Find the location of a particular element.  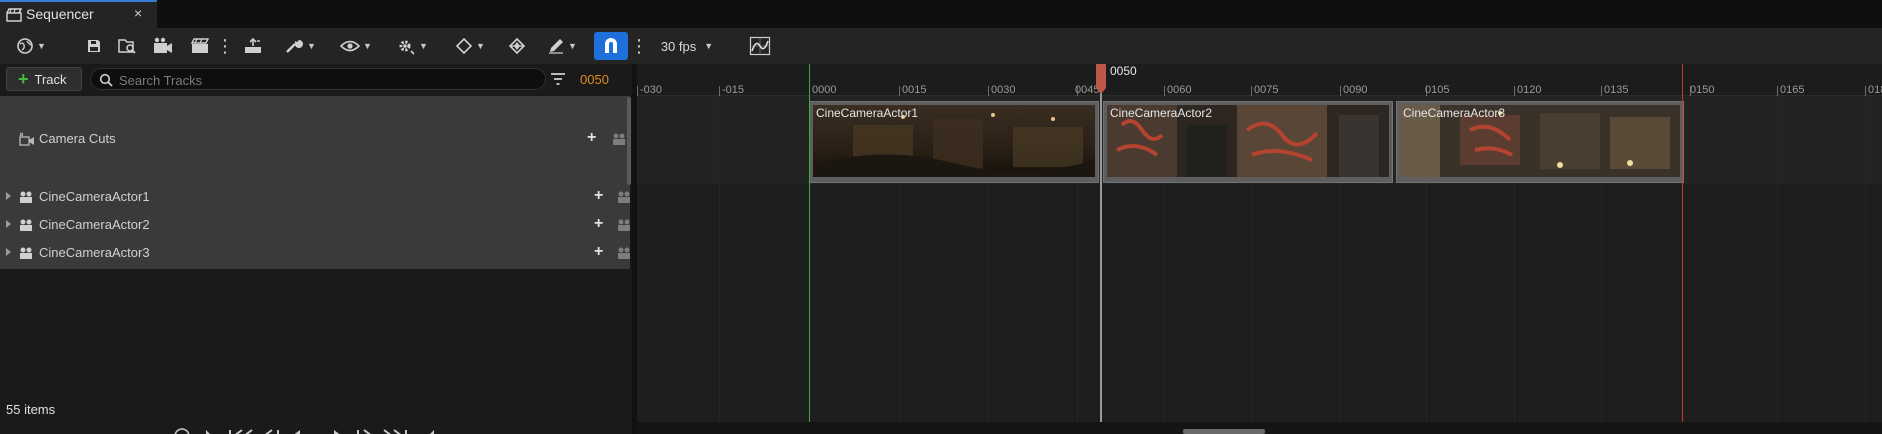

playback-start-marker is located at coordinates (809, 243).